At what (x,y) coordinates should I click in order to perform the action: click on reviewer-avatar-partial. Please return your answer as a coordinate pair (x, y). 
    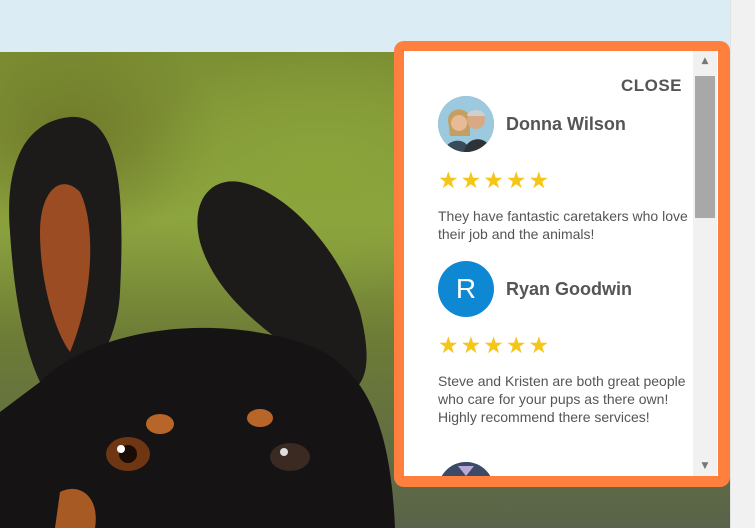
    Looking at the image, I should click on (466, 469).